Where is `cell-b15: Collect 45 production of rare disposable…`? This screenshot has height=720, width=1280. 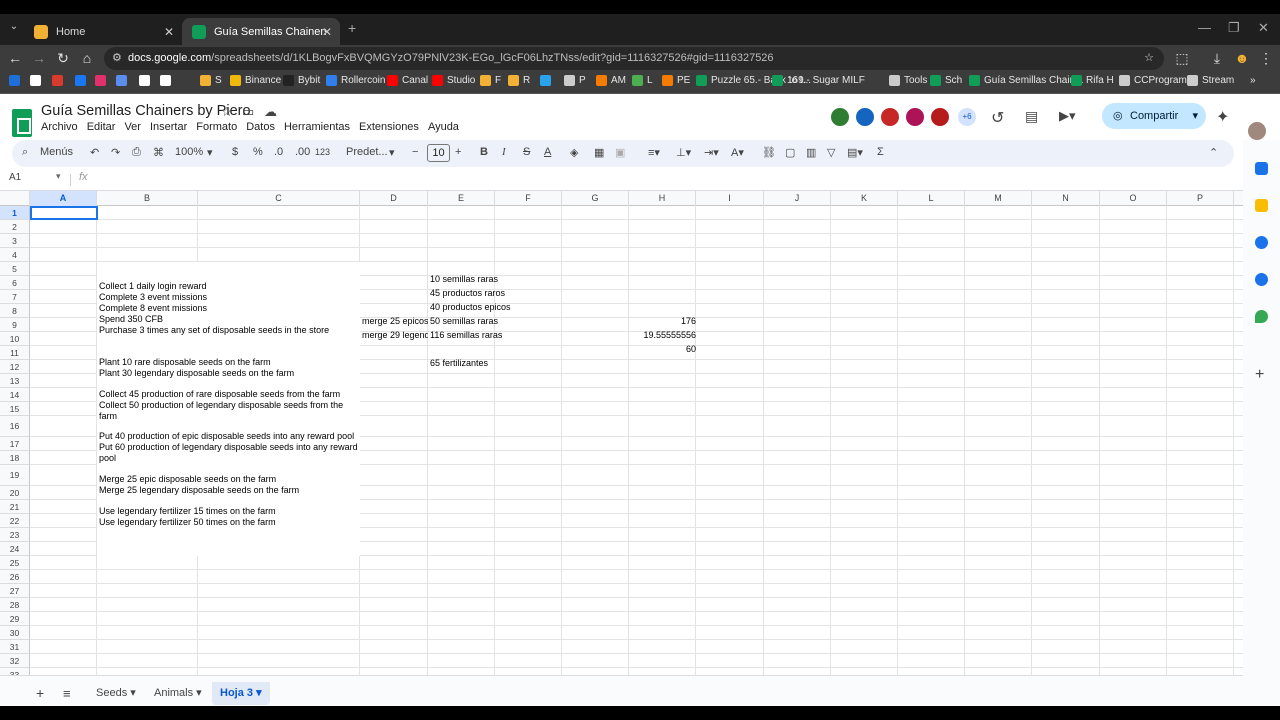 cell-b15: Collect 45 production of rare disposable… is located at coordinates (228, 394).